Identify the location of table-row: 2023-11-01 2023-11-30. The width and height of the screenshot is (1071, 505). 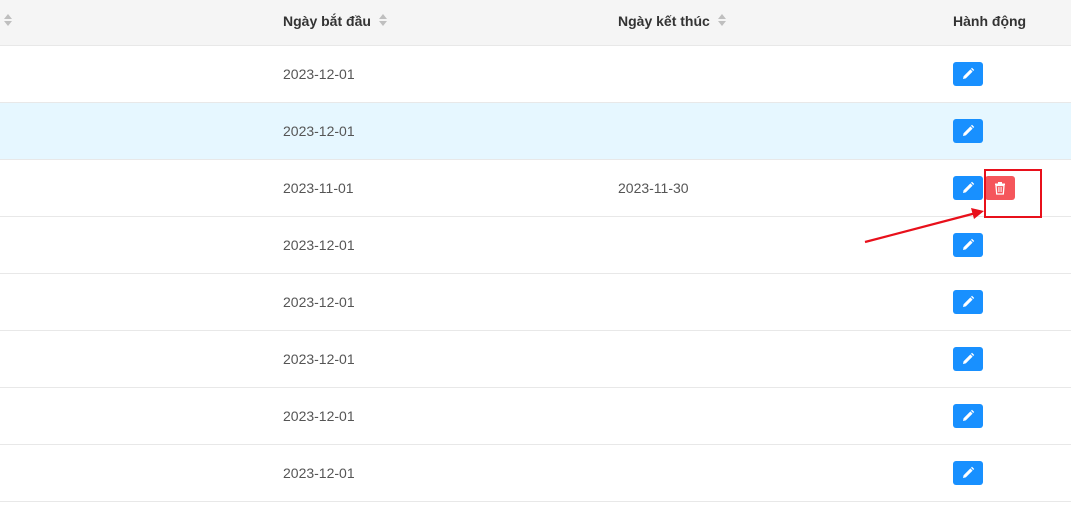
(535, 188).